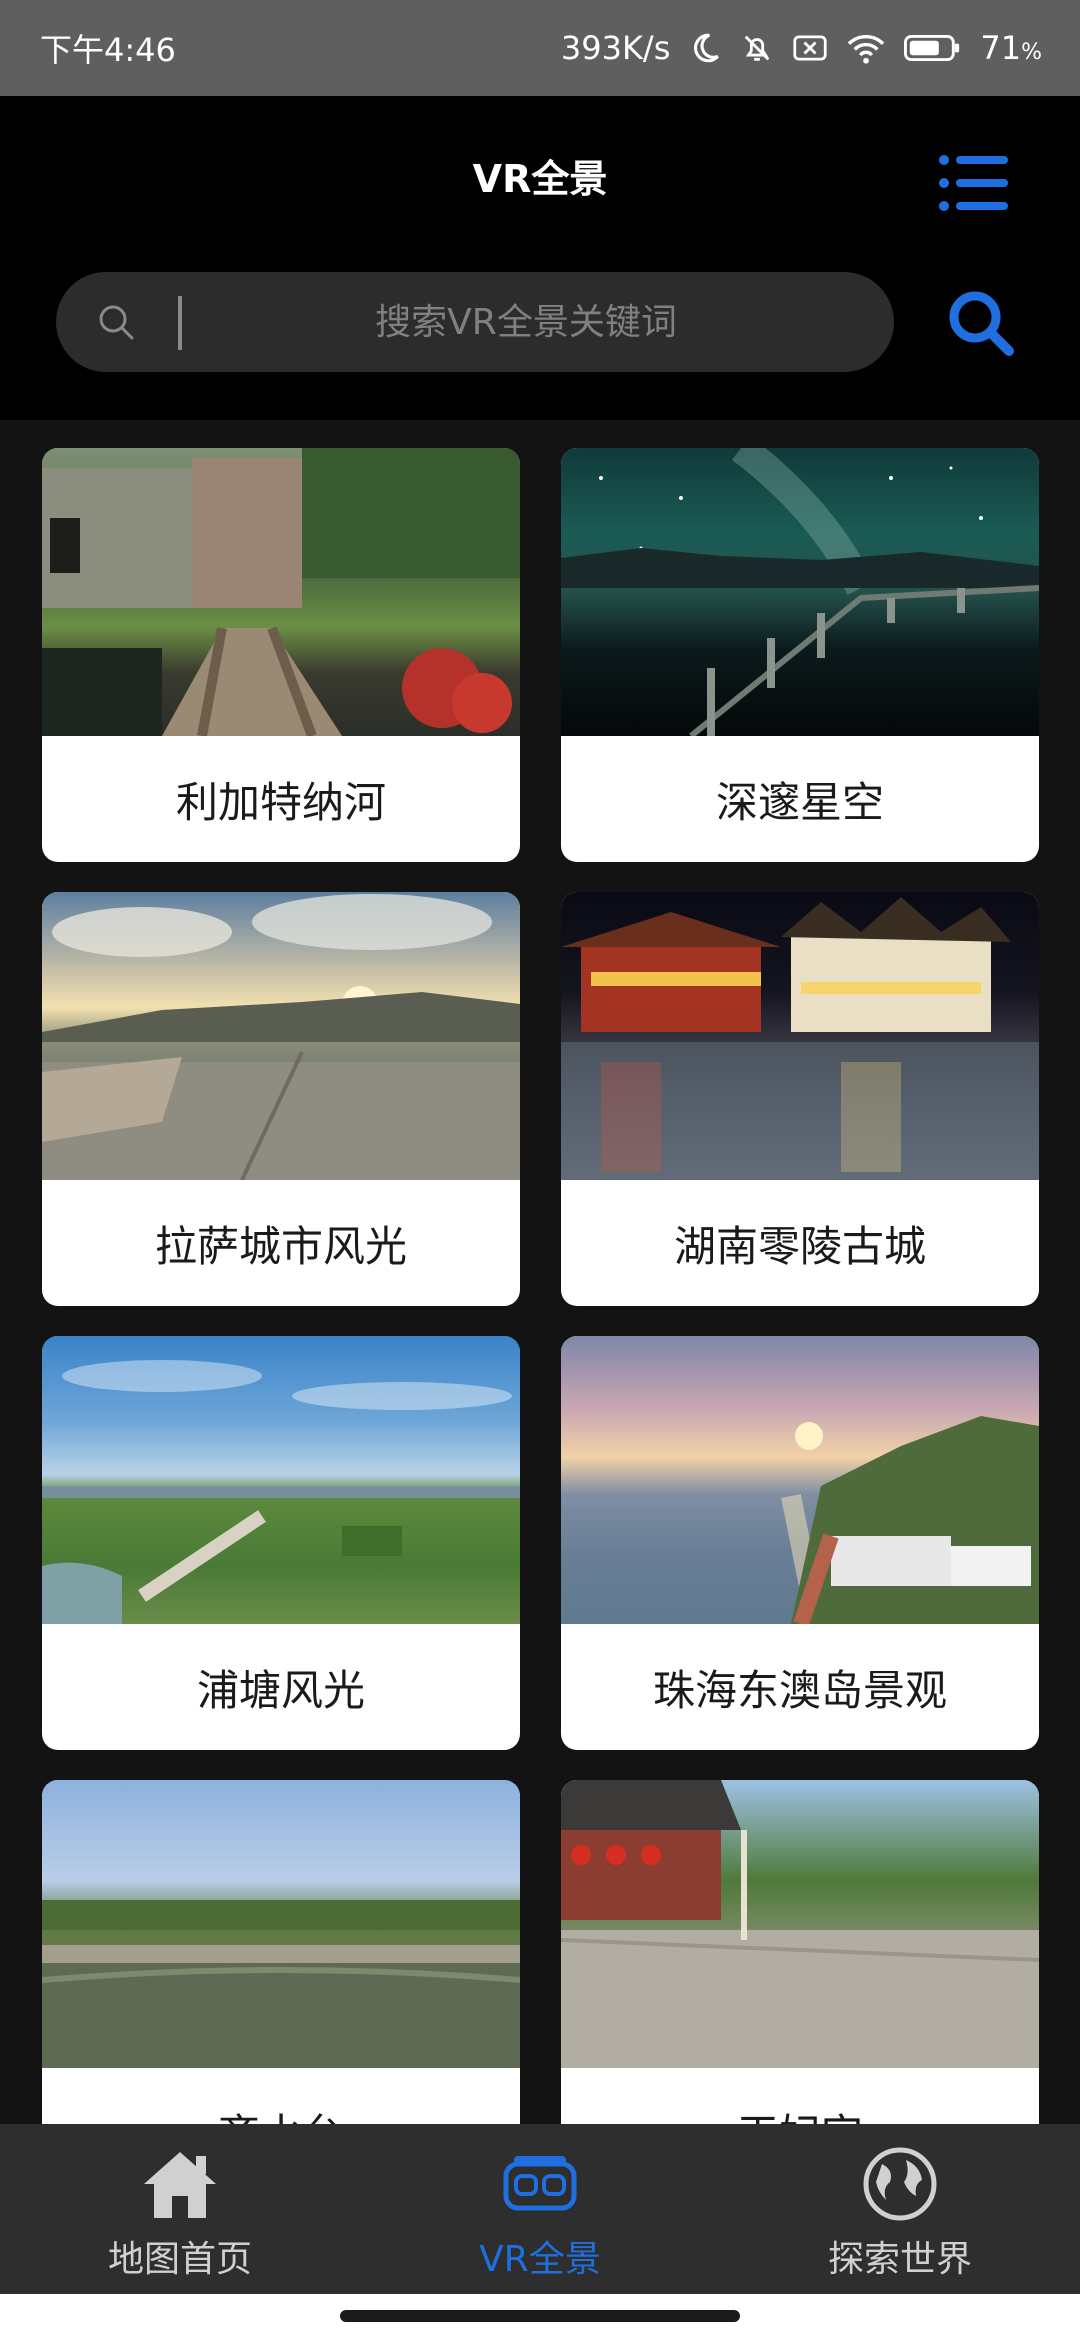 Image resolution: width=1080 pixels, height=2340 pixels. Describe the element at coordinates (540, 258) in the screenshot. I see `app-header: VR全景` at that location.